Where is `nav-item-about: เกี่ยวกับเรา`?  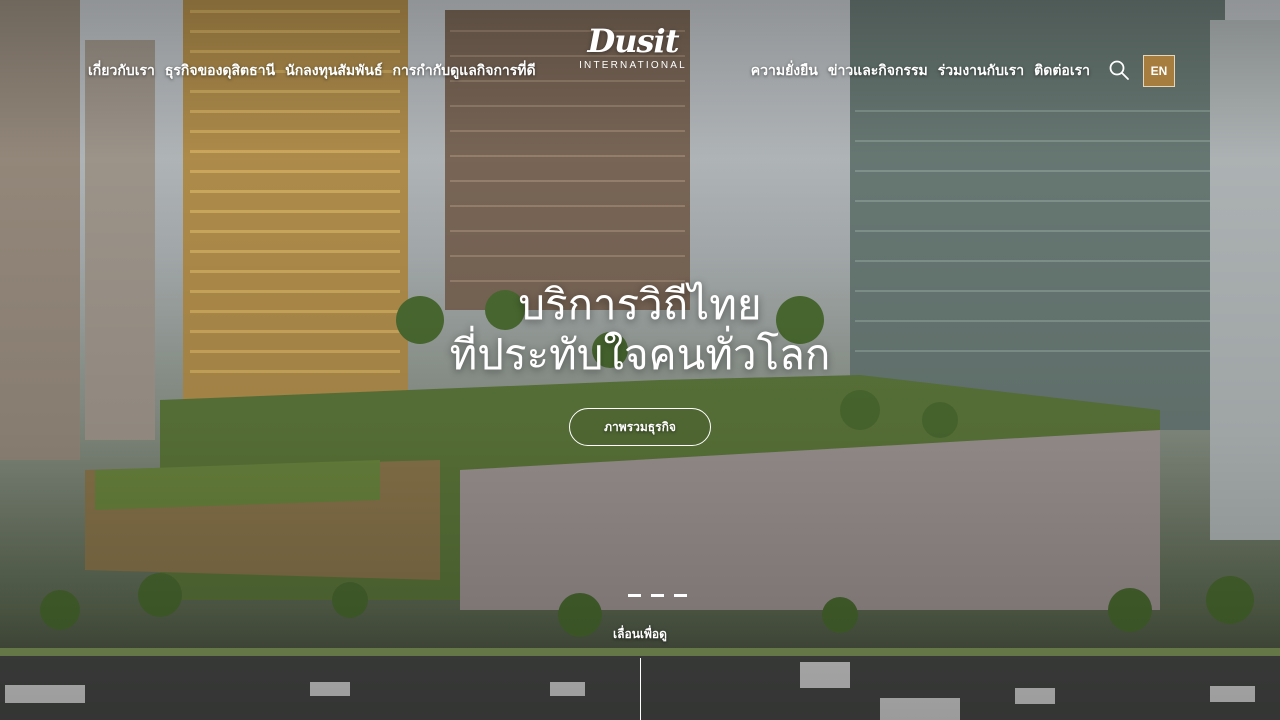
nav-item-about: เกี่ยวกับเรา is located at coordinates (121, 71).